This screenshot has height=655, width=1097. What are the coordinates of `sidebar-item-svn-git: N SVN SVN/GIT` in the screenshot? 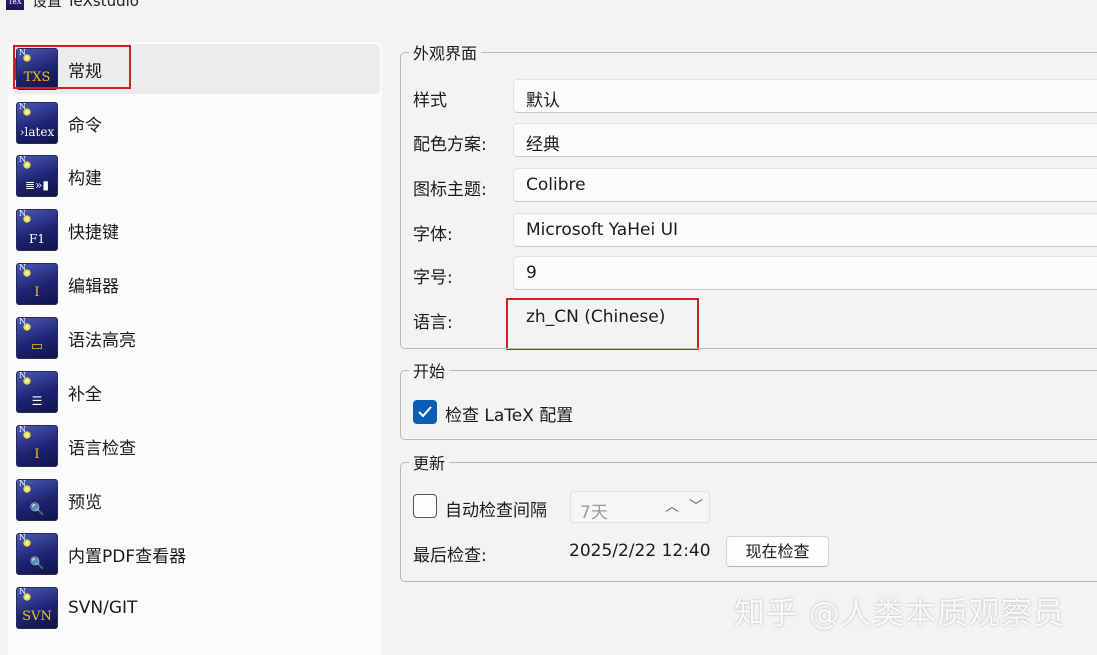 It's located at (197, 608).